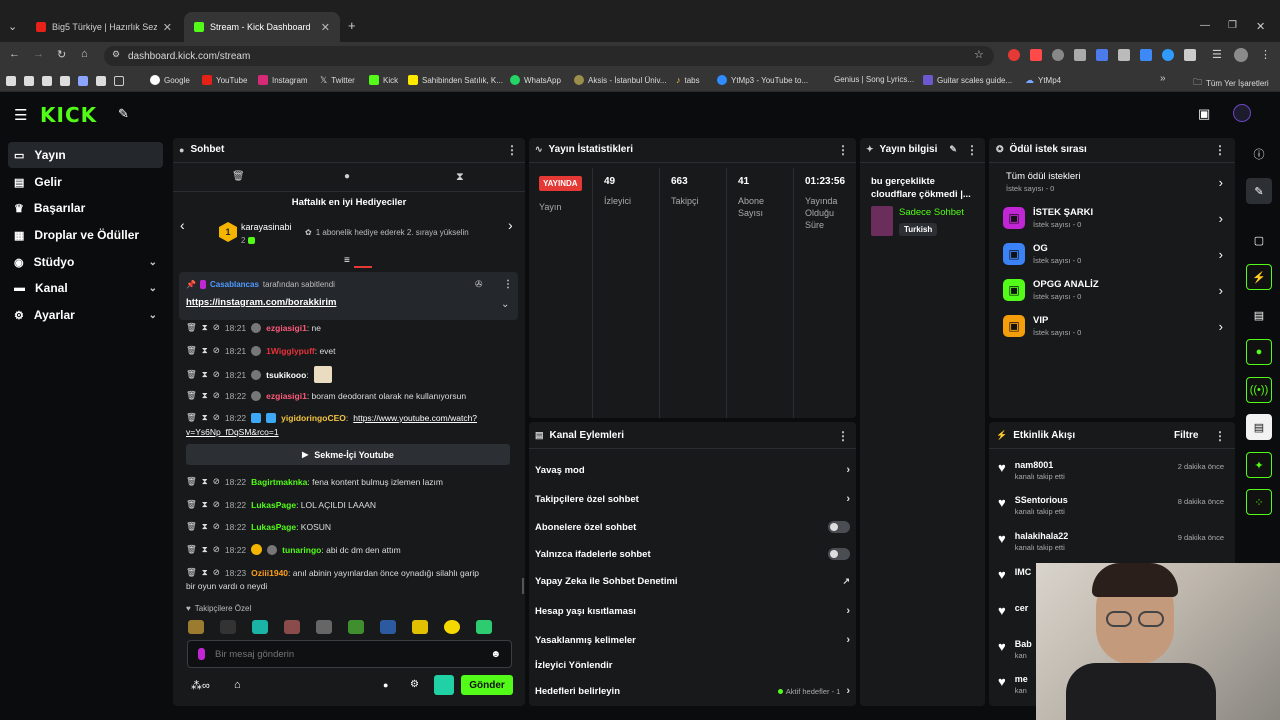  What do you see at coordinates (1217, 54) in the screenshot?
I see `sidepanel-icon: ☰` at bounding box center [1217, 54].